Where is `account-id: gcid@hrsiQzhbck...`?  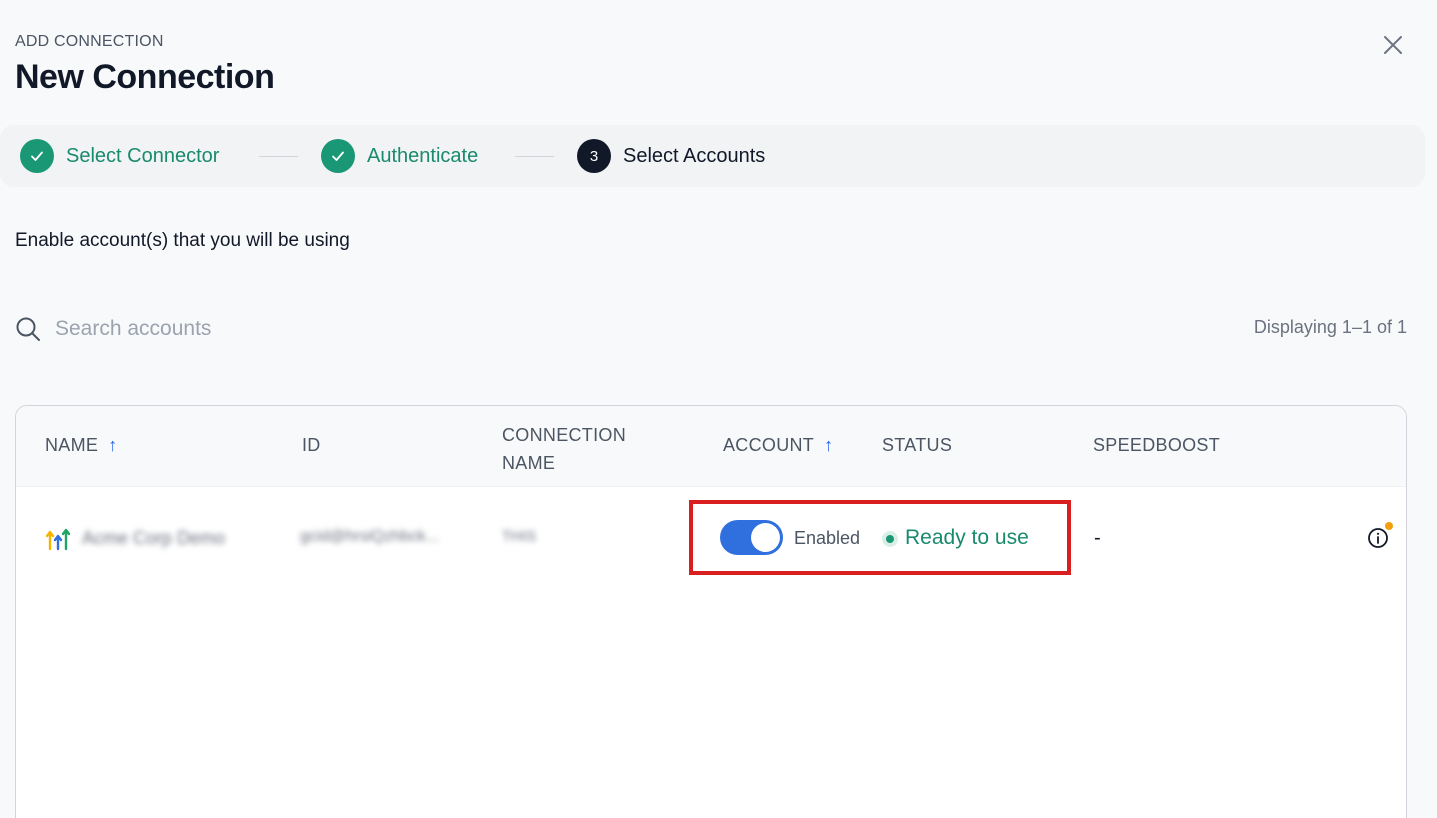 account-id: gcid@hrsiQzhbck... is located at coordinates (369, 536).